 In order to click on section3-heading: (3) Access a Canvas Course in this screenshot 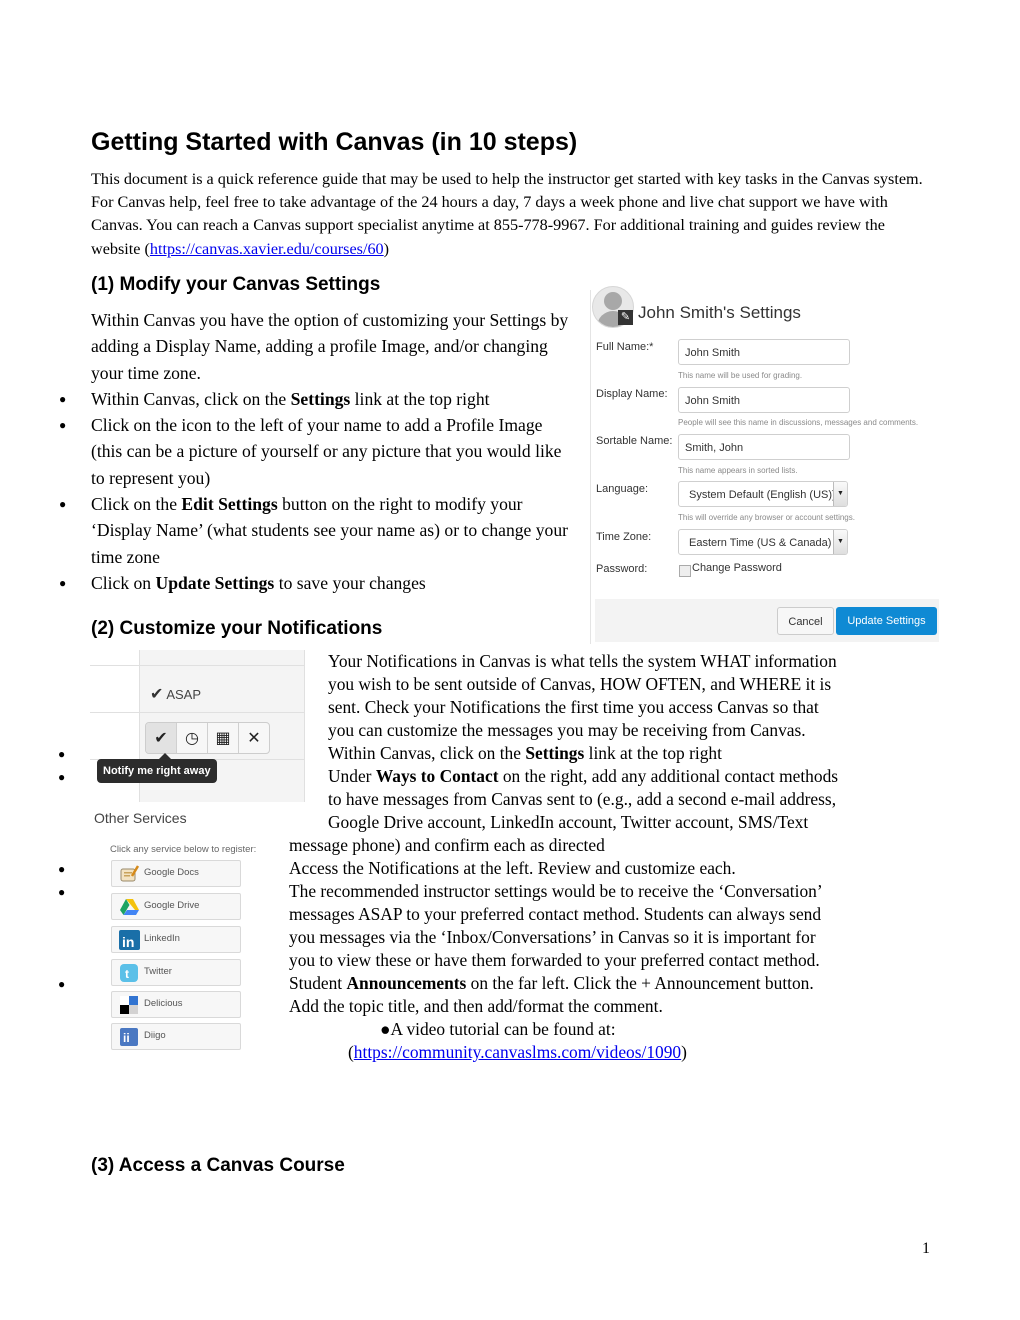, I will do `click(218, 1165)`.